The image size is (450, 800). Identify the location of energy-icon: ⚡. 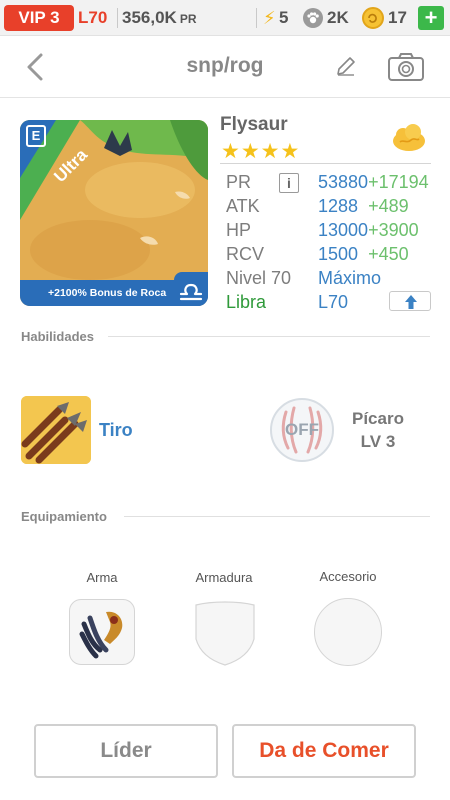
(269, 18).